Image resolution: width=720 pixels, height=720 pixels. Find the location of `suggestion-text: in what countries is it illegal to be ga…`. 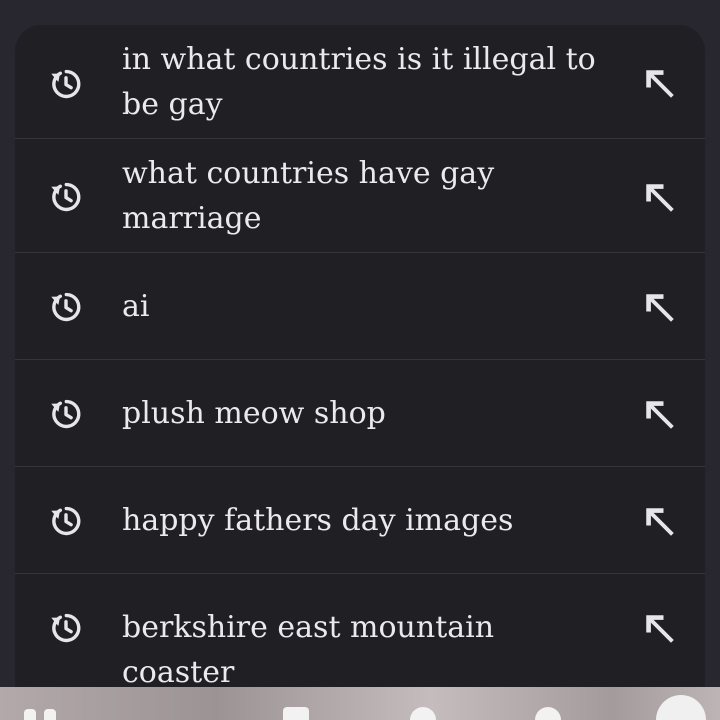

suggestion-text: in what countries is it illegal to be ga… is located at coordinates (367, 82).